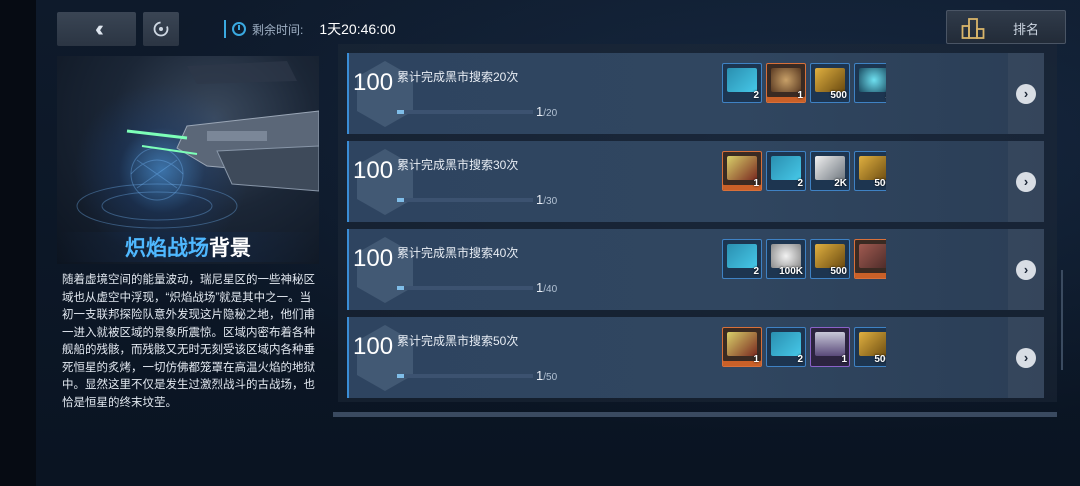 This screenshot has width=1080, height=486. What do you see at coordinates (99, 28) in the screenshot?
I see `double-chevron-left-icon: ‹‹` at bounding box center [99, 28].